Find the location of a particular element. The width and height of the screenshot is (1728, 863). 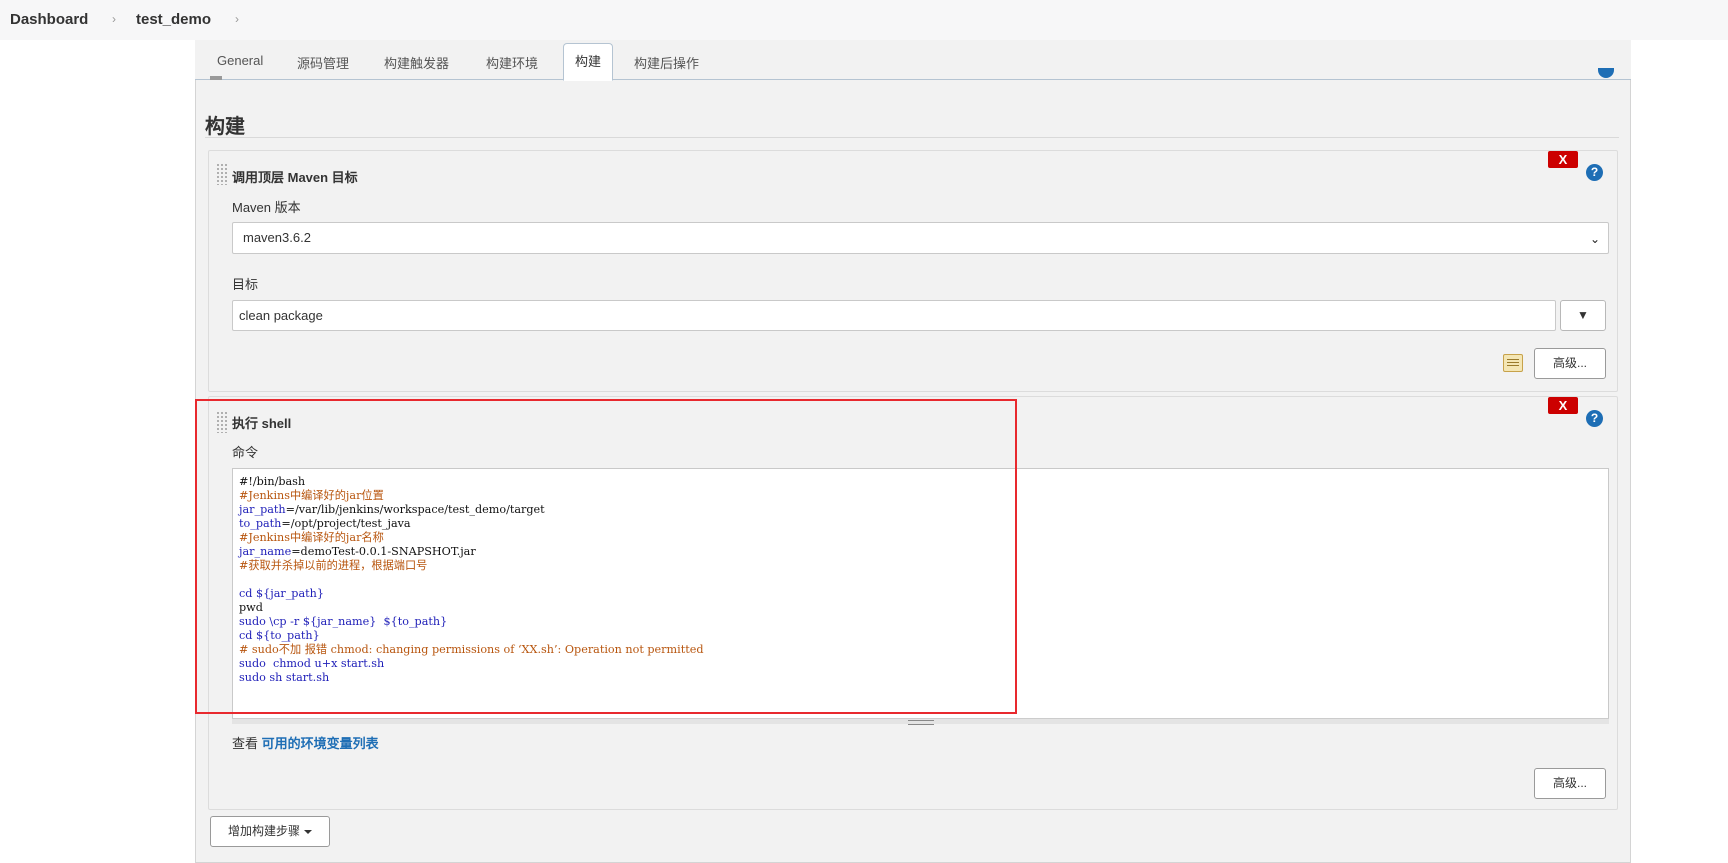

tab-post-build: 构建后操作 is located at coordinates (666, 62).